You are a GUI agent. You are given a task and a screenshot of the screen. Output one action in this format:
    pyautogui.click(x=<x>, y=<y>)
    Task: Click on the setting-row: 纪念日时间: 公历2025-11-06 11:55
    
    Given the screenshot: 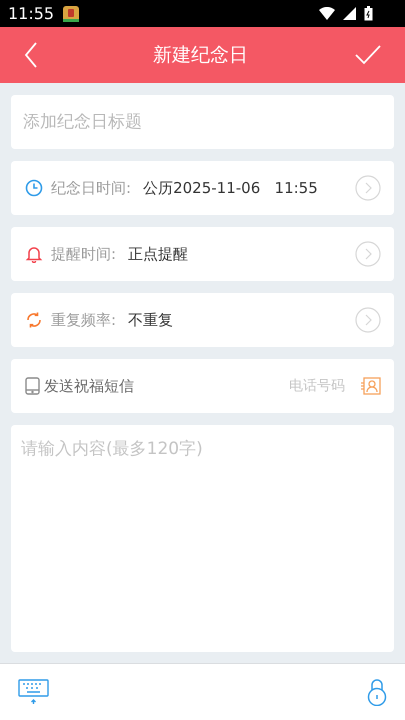 What is the action you would take?
    pyautogui.click(x=202, y=188)
    